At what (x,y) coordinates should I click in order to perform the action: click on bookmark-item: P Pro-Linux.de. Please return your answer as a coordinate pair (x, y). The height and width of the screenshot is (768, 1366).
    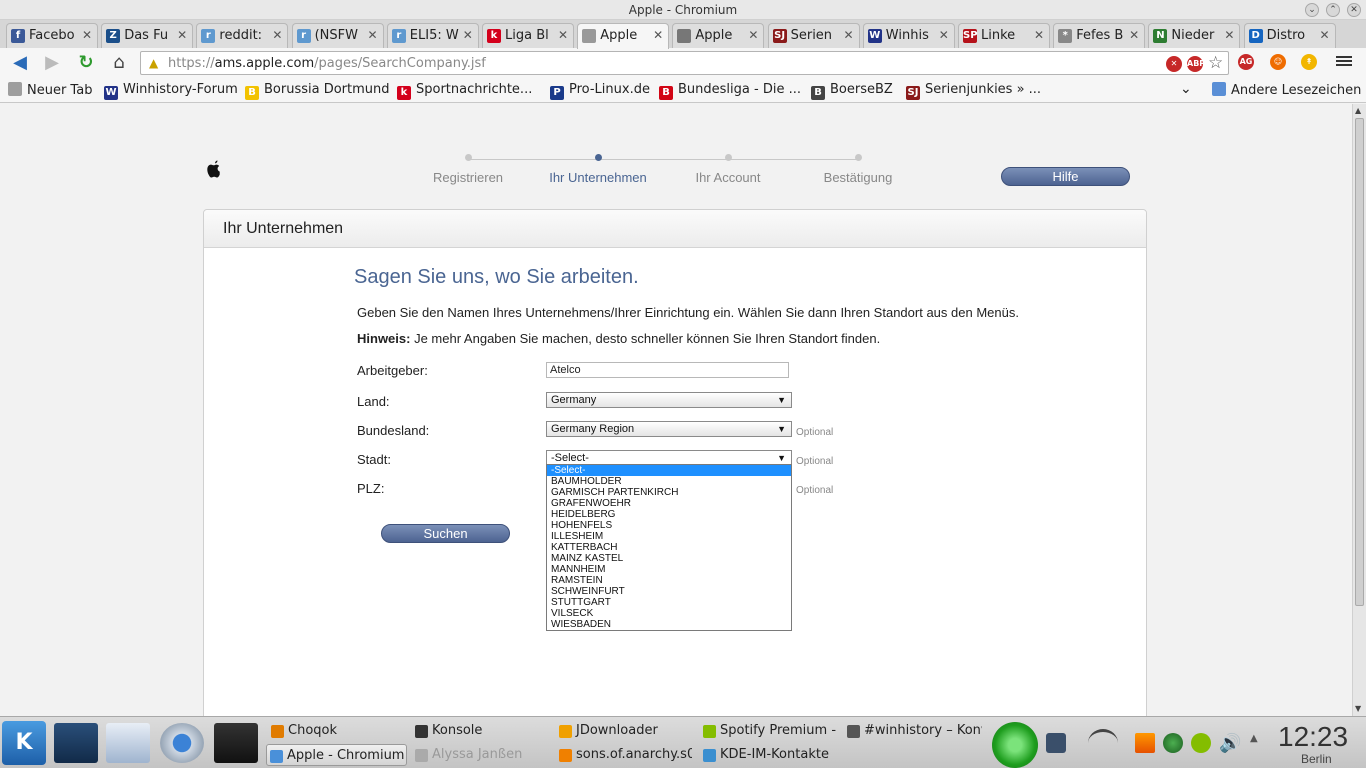
    Looking at the image, I should click on (600, 91).